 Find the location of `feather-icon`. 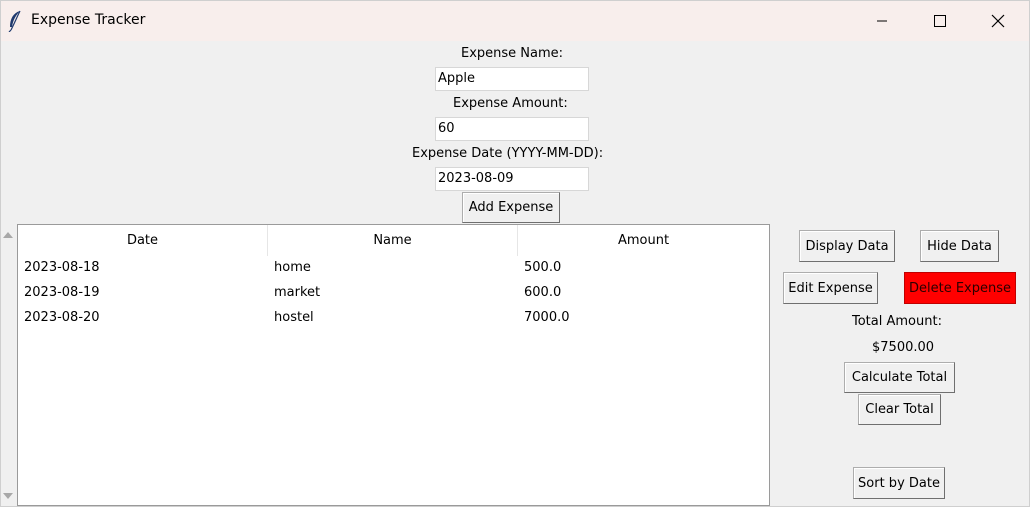

feather-icon is located at coordinates (15, 21).